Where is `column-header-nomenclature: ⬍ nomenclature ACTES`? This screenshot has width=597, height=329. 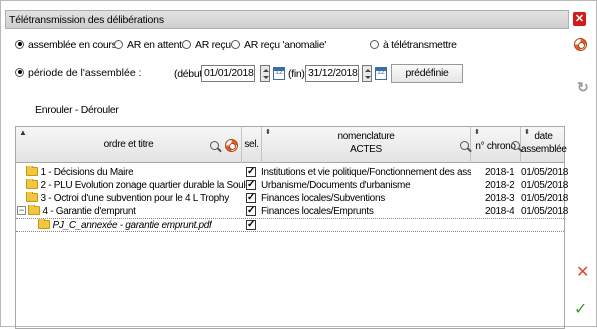 column-header-nomenclature: ⬍ nomenclature ACTES is located at coordinates (366, 145).